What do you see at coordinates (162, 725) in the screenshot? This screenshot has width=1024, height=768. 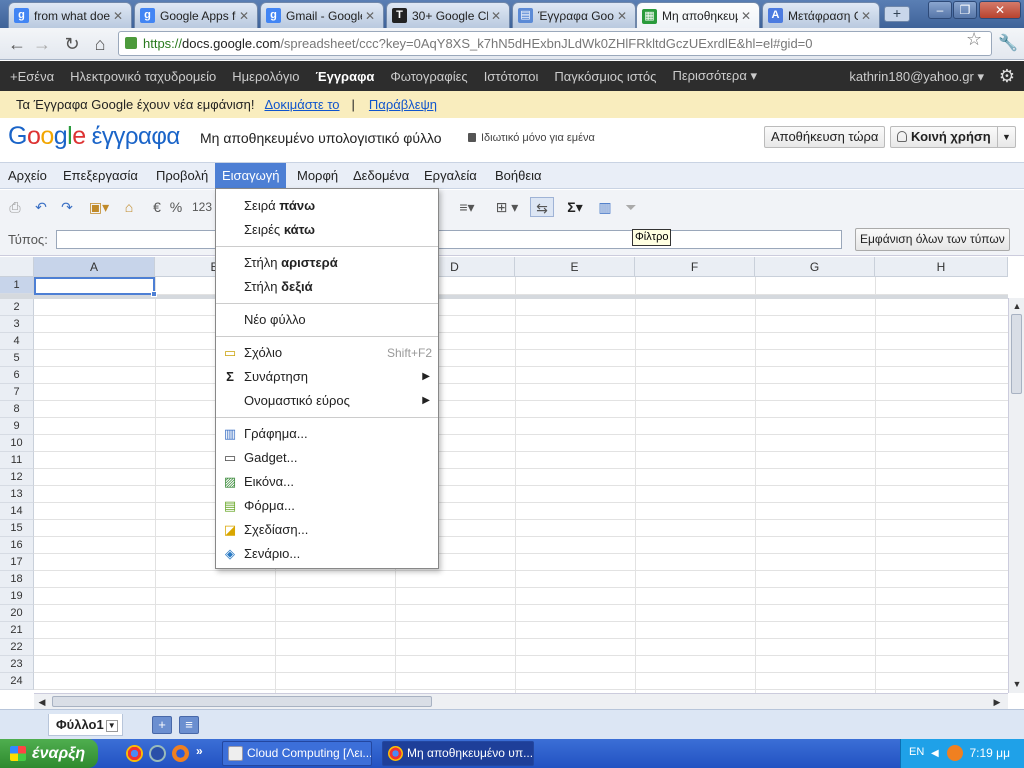 I see `add-sheet-button: +` at bounding box center [162, 725].